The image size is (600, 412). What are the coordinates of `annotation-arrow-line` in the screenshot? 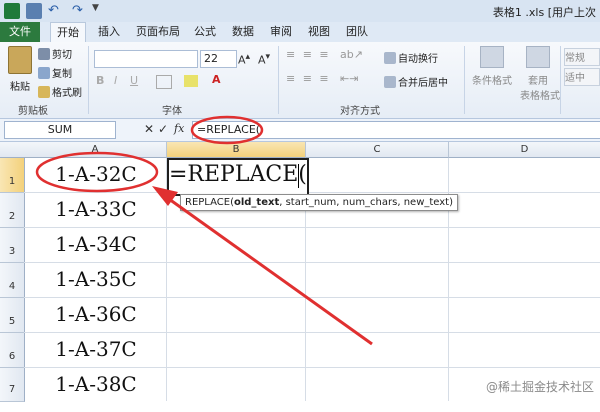 It's located at (267, 269).